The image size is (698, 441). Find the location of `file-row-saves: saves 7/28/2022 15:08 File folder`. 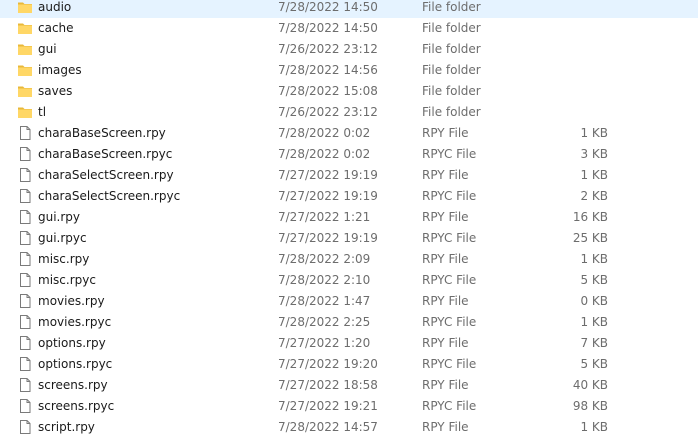

file-row-saves: saves 7/28/2022 15:08 File folder is located at coordinates (349, 91).